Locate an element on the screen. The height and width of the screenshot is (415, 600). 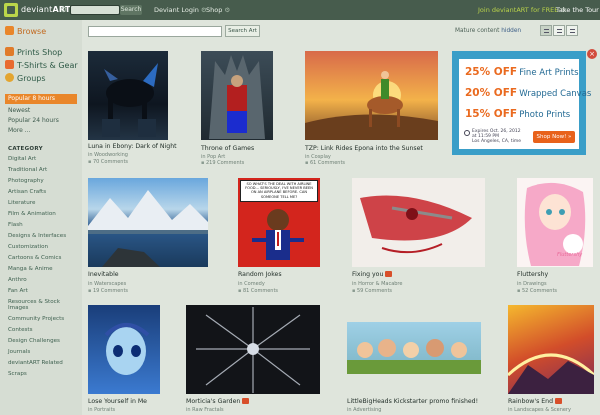
thumb-comments: 219 Comments is located at coordinates (222, 163).